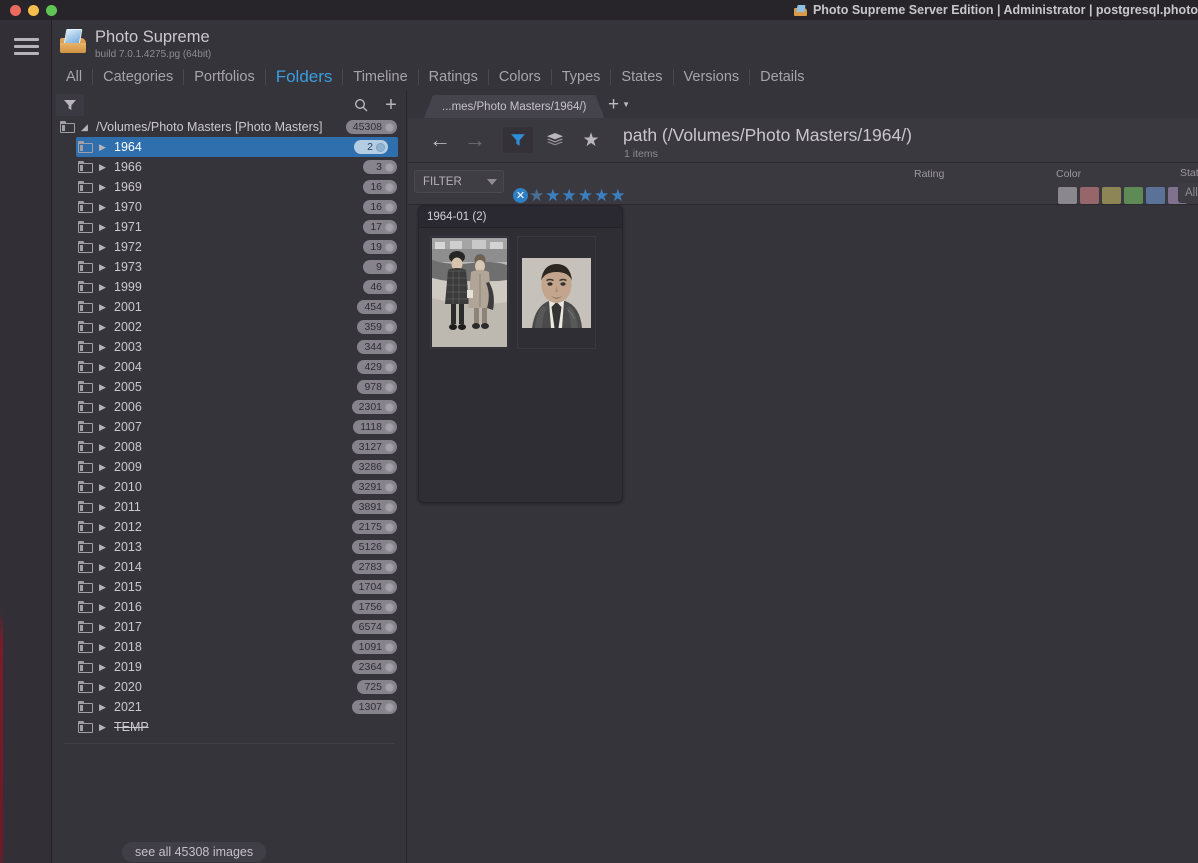 The width and height of the screenshot is (1198, 863). Describe the element at coordinates (229, 347) in the screenshot. I see `folder-row-2003: ▶ 2003 344` at that location.